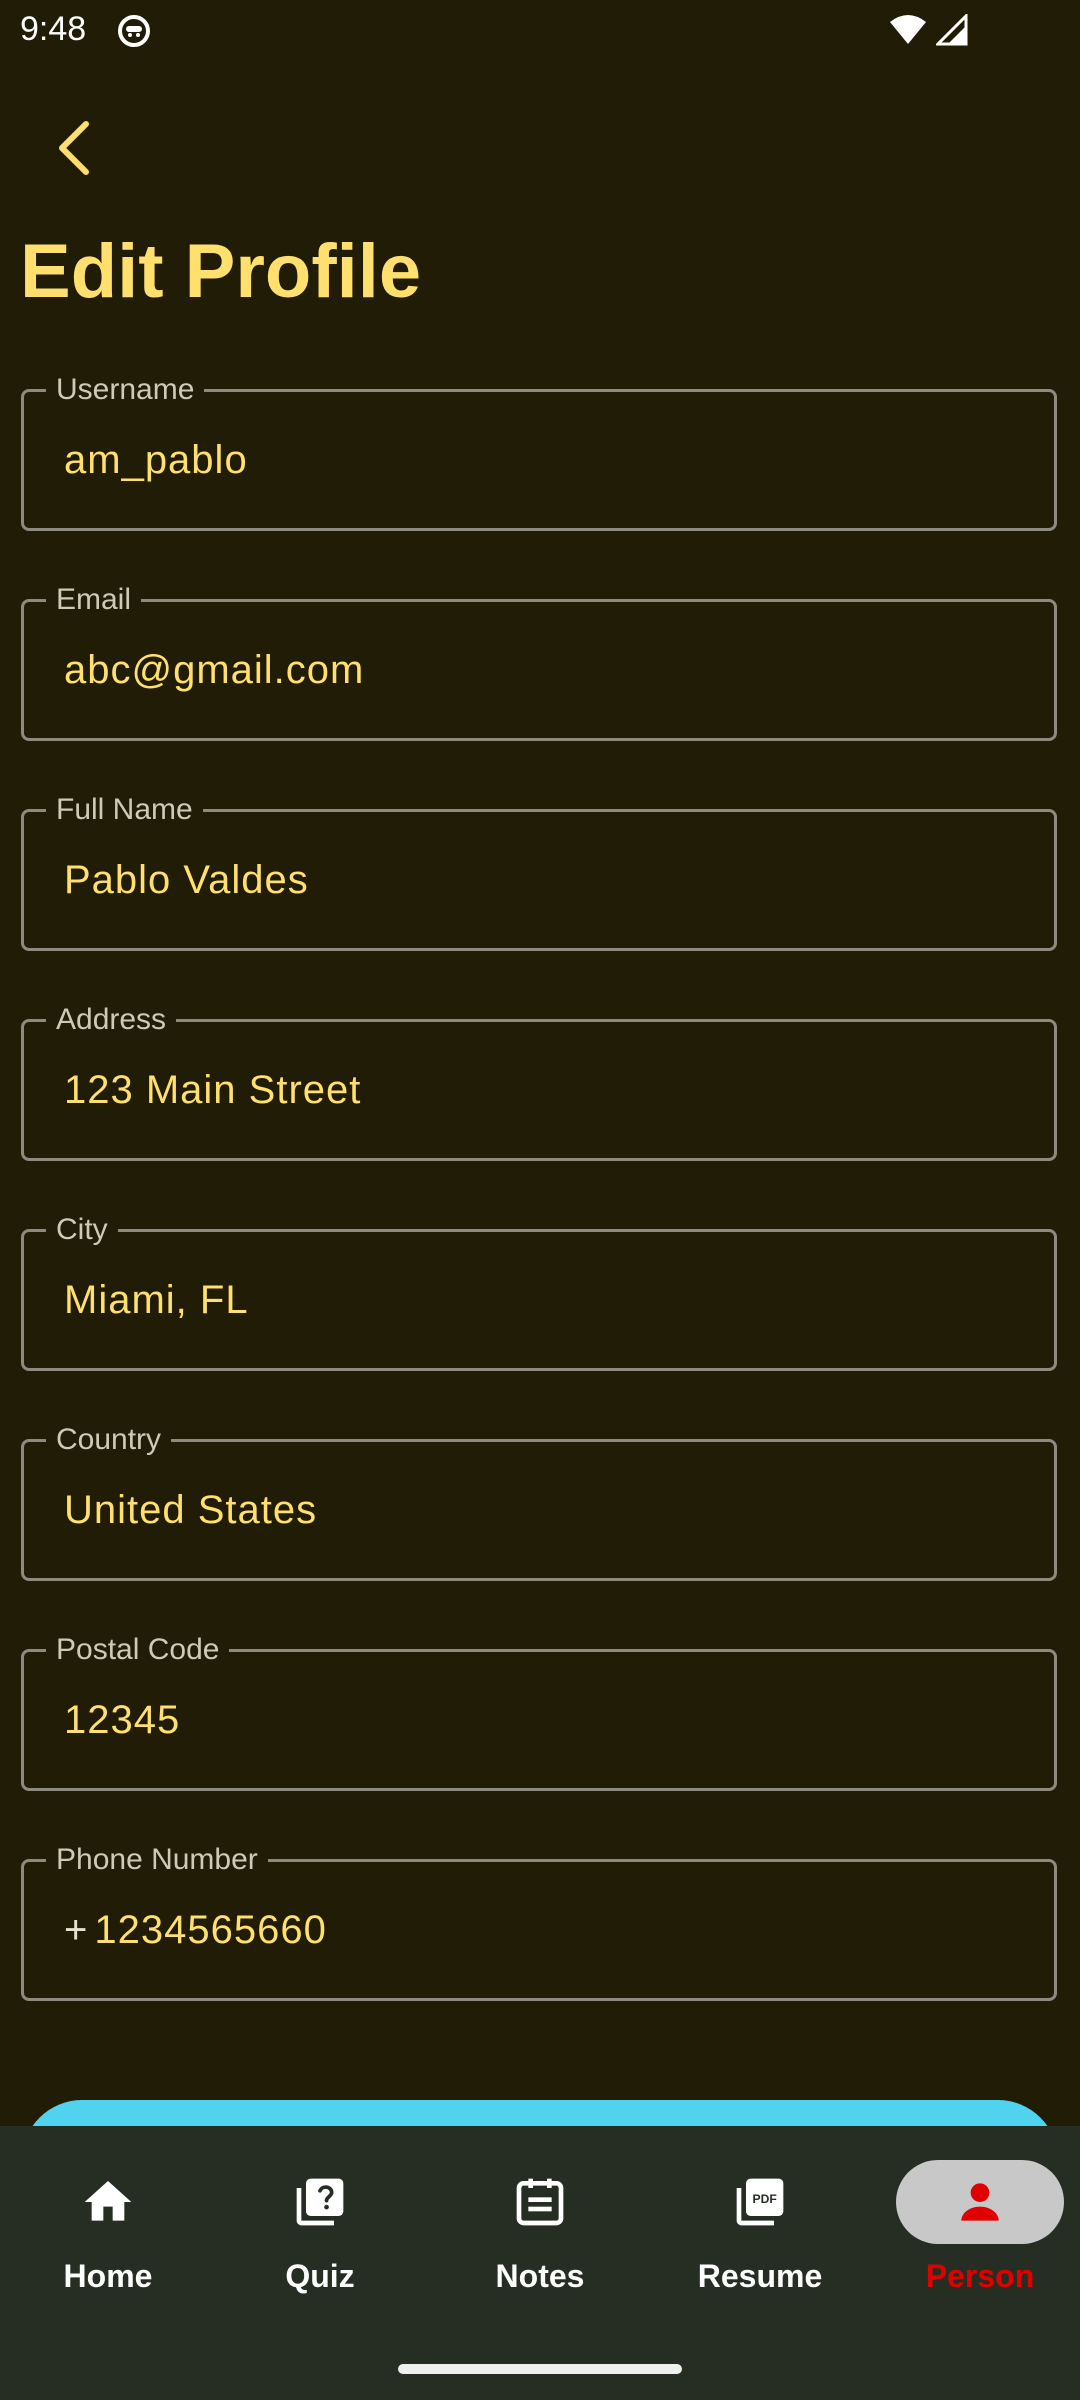 The image size is (1080, 2400). Describe the element at coordinates (156, 1300) in the screenshot. I see `city-value: Miami, FL` at that location.